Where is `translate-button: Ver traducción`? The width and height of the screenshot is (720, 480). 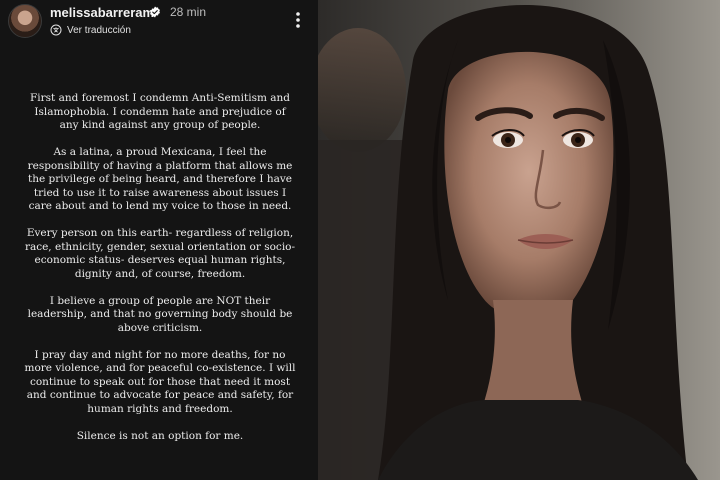 translate-button: Ver traducción is located at coordinates (90, 30).